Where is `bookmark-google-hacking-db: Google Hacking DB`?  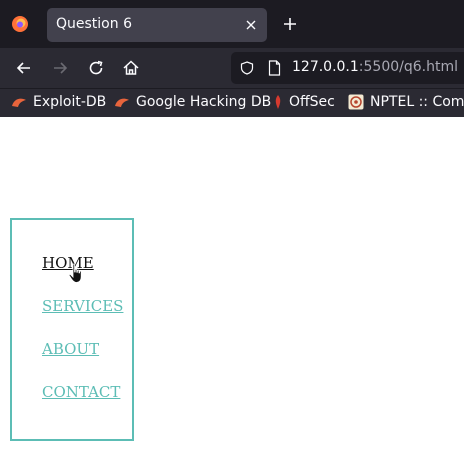
bookmark-google-hacking-db: Google Hacking DB is located at coordinates (192, 102).